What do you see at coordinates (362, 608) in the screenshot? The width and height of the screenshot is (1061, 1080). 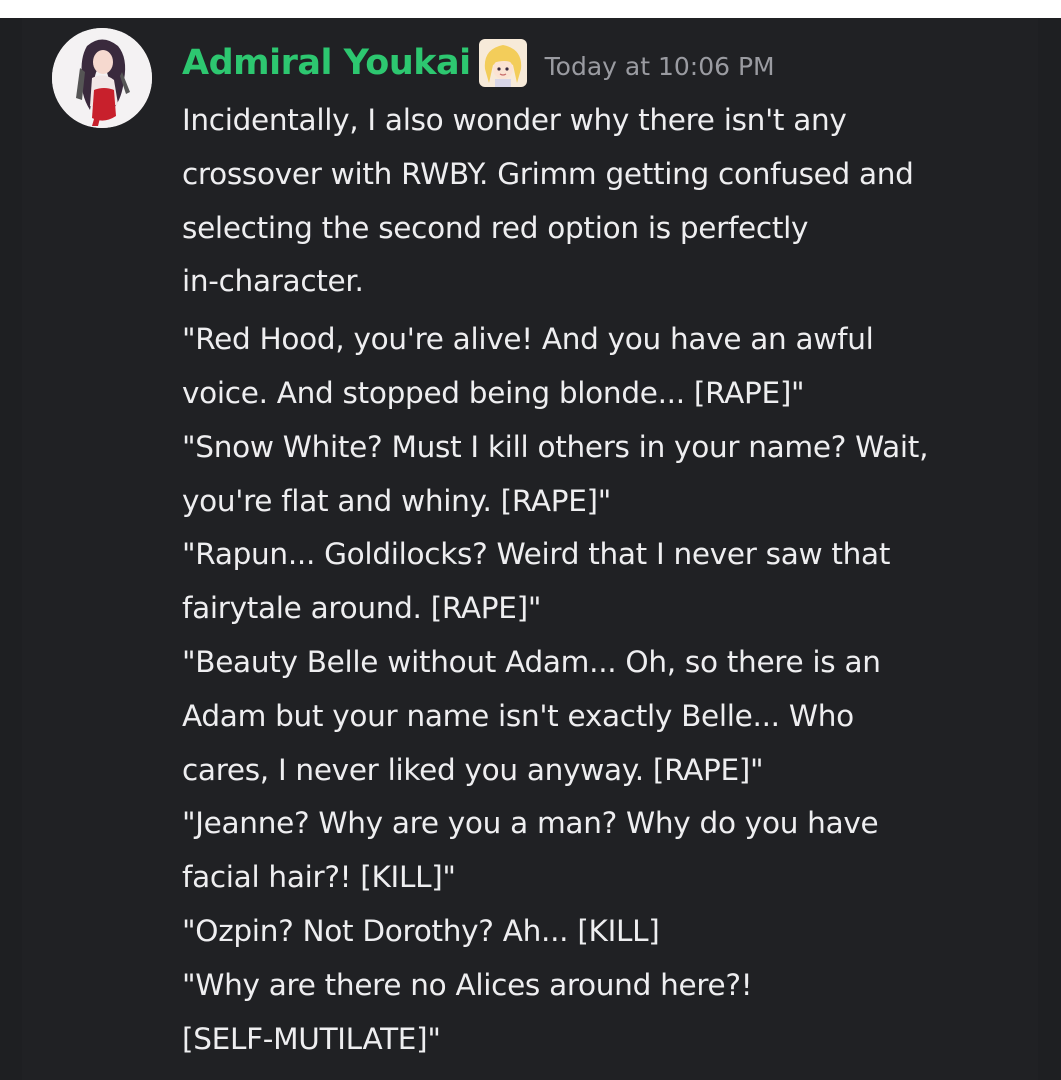 I see `message-line: fairytale around. [RAPE]"` at bounding box center [362, 608].